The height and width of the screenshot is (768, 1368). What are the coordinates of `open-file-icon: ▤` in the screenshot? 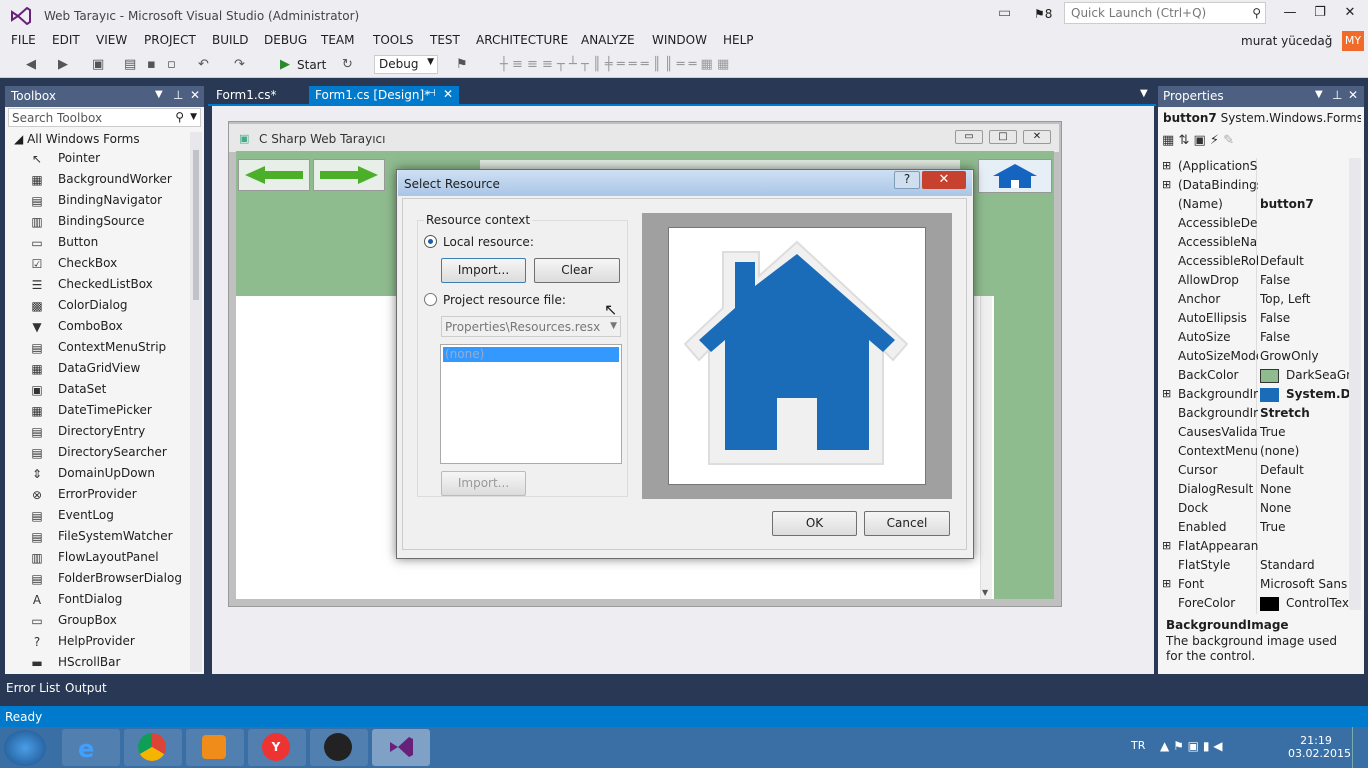 It's located at (130, 64).